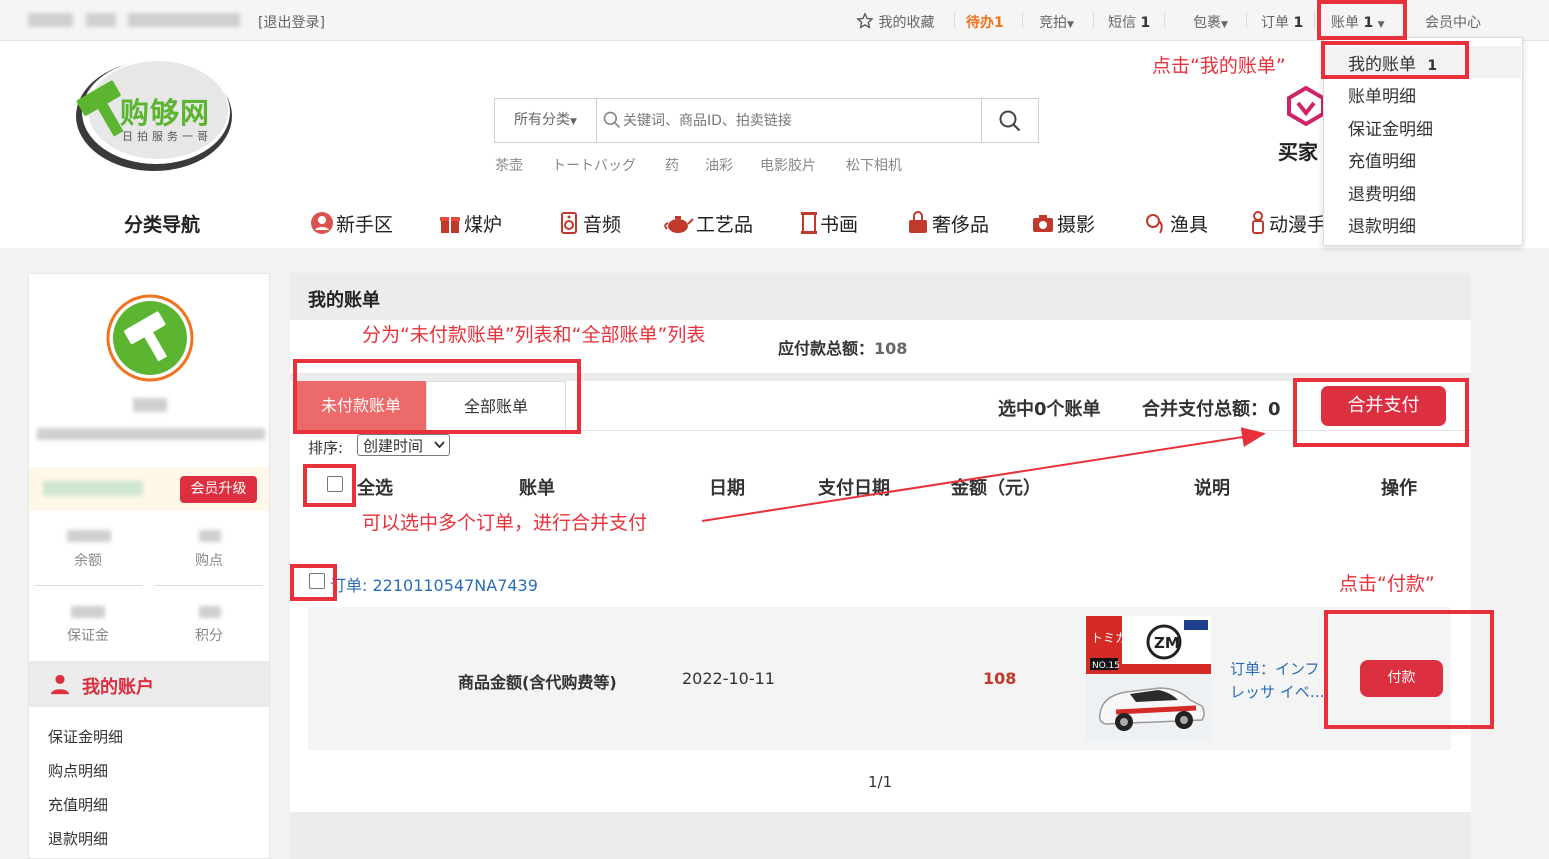  What do you see at coordinates (839, 225) in the screenshot?
I see `nav-item-label: 书画` at bounding box center [839, 225].